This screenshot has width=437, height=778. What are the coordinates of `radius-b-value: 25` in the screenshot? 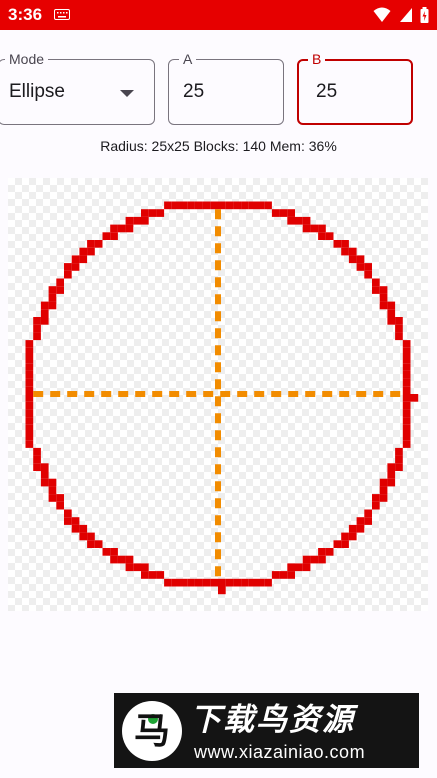 It's located at (326, 92).